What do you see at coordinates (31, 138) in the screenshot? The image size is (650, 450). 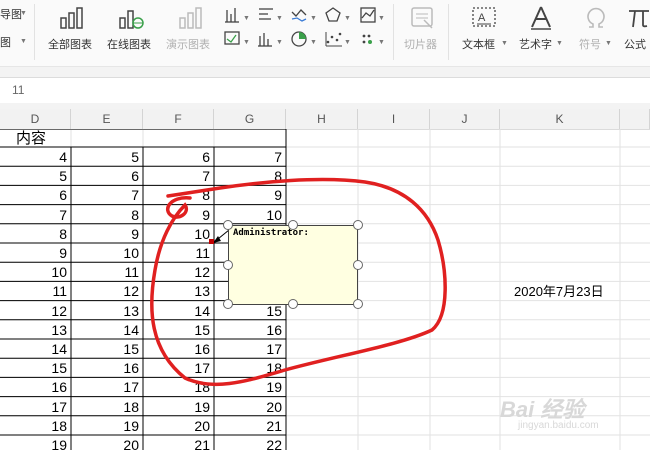 I see `header-cell-content: 内容` at bounding box center [31, 138].